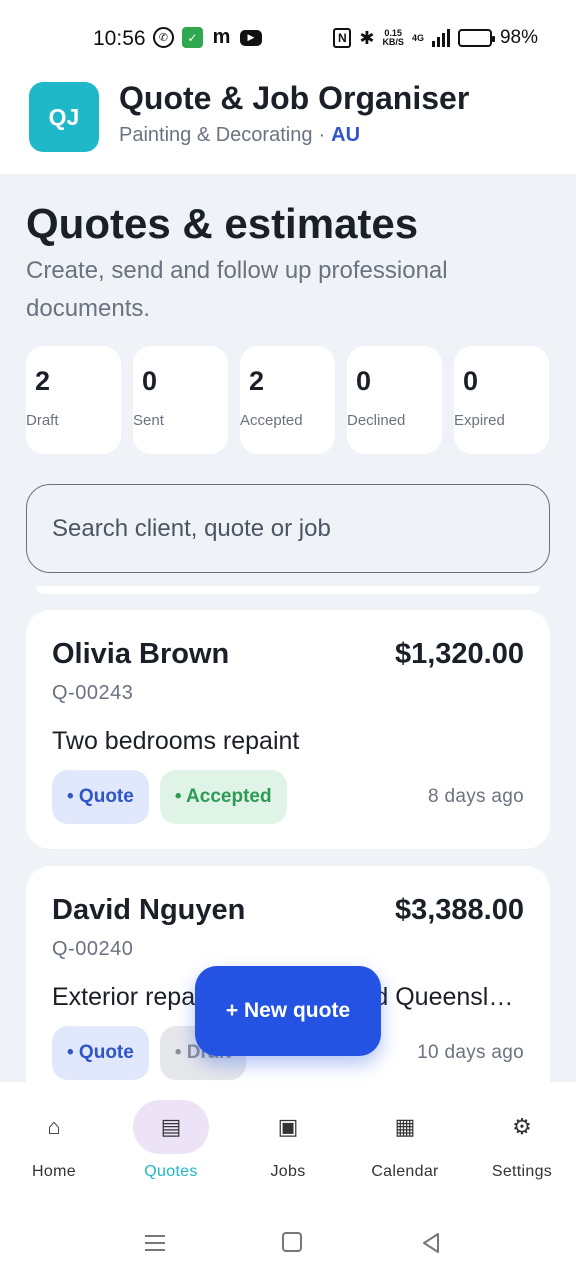 Image resolution: width=576 pixels, height=1280 pixels. What do you see at coordinates (119, 38) in the screenshot?
I see `status-time: 10:56` at bounding box center [119, 38].